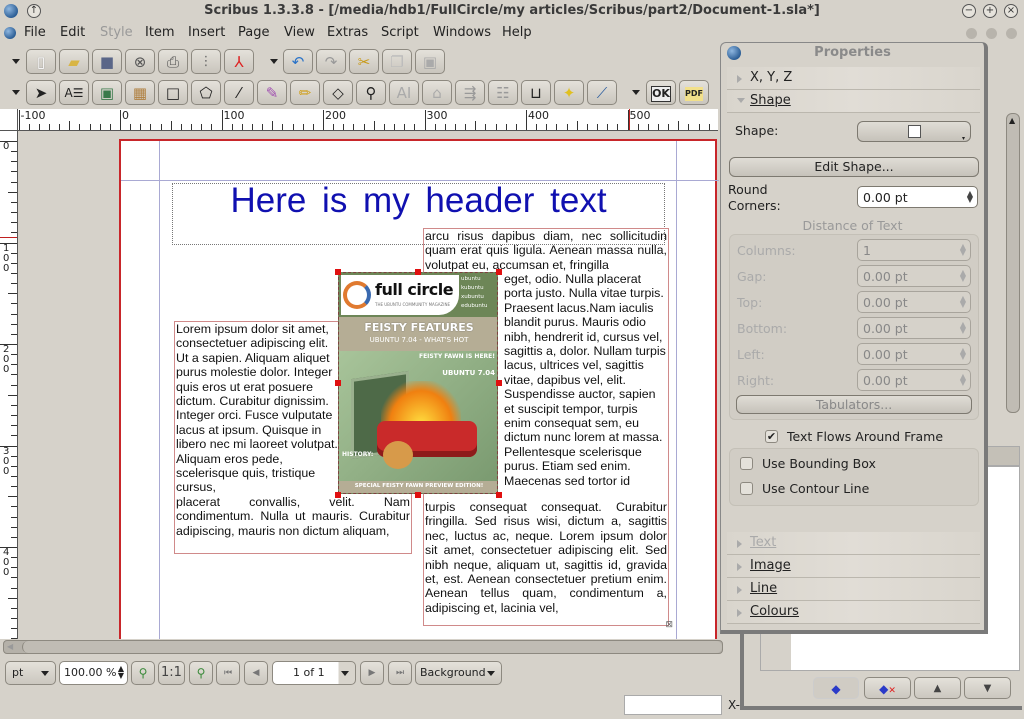 This screenshot has width=1024, height=719. What do you see at coordinates (669, 625) in the screenshot?
I see `overflow-marker-icon: ⊠` at bounding box center [669, 625].